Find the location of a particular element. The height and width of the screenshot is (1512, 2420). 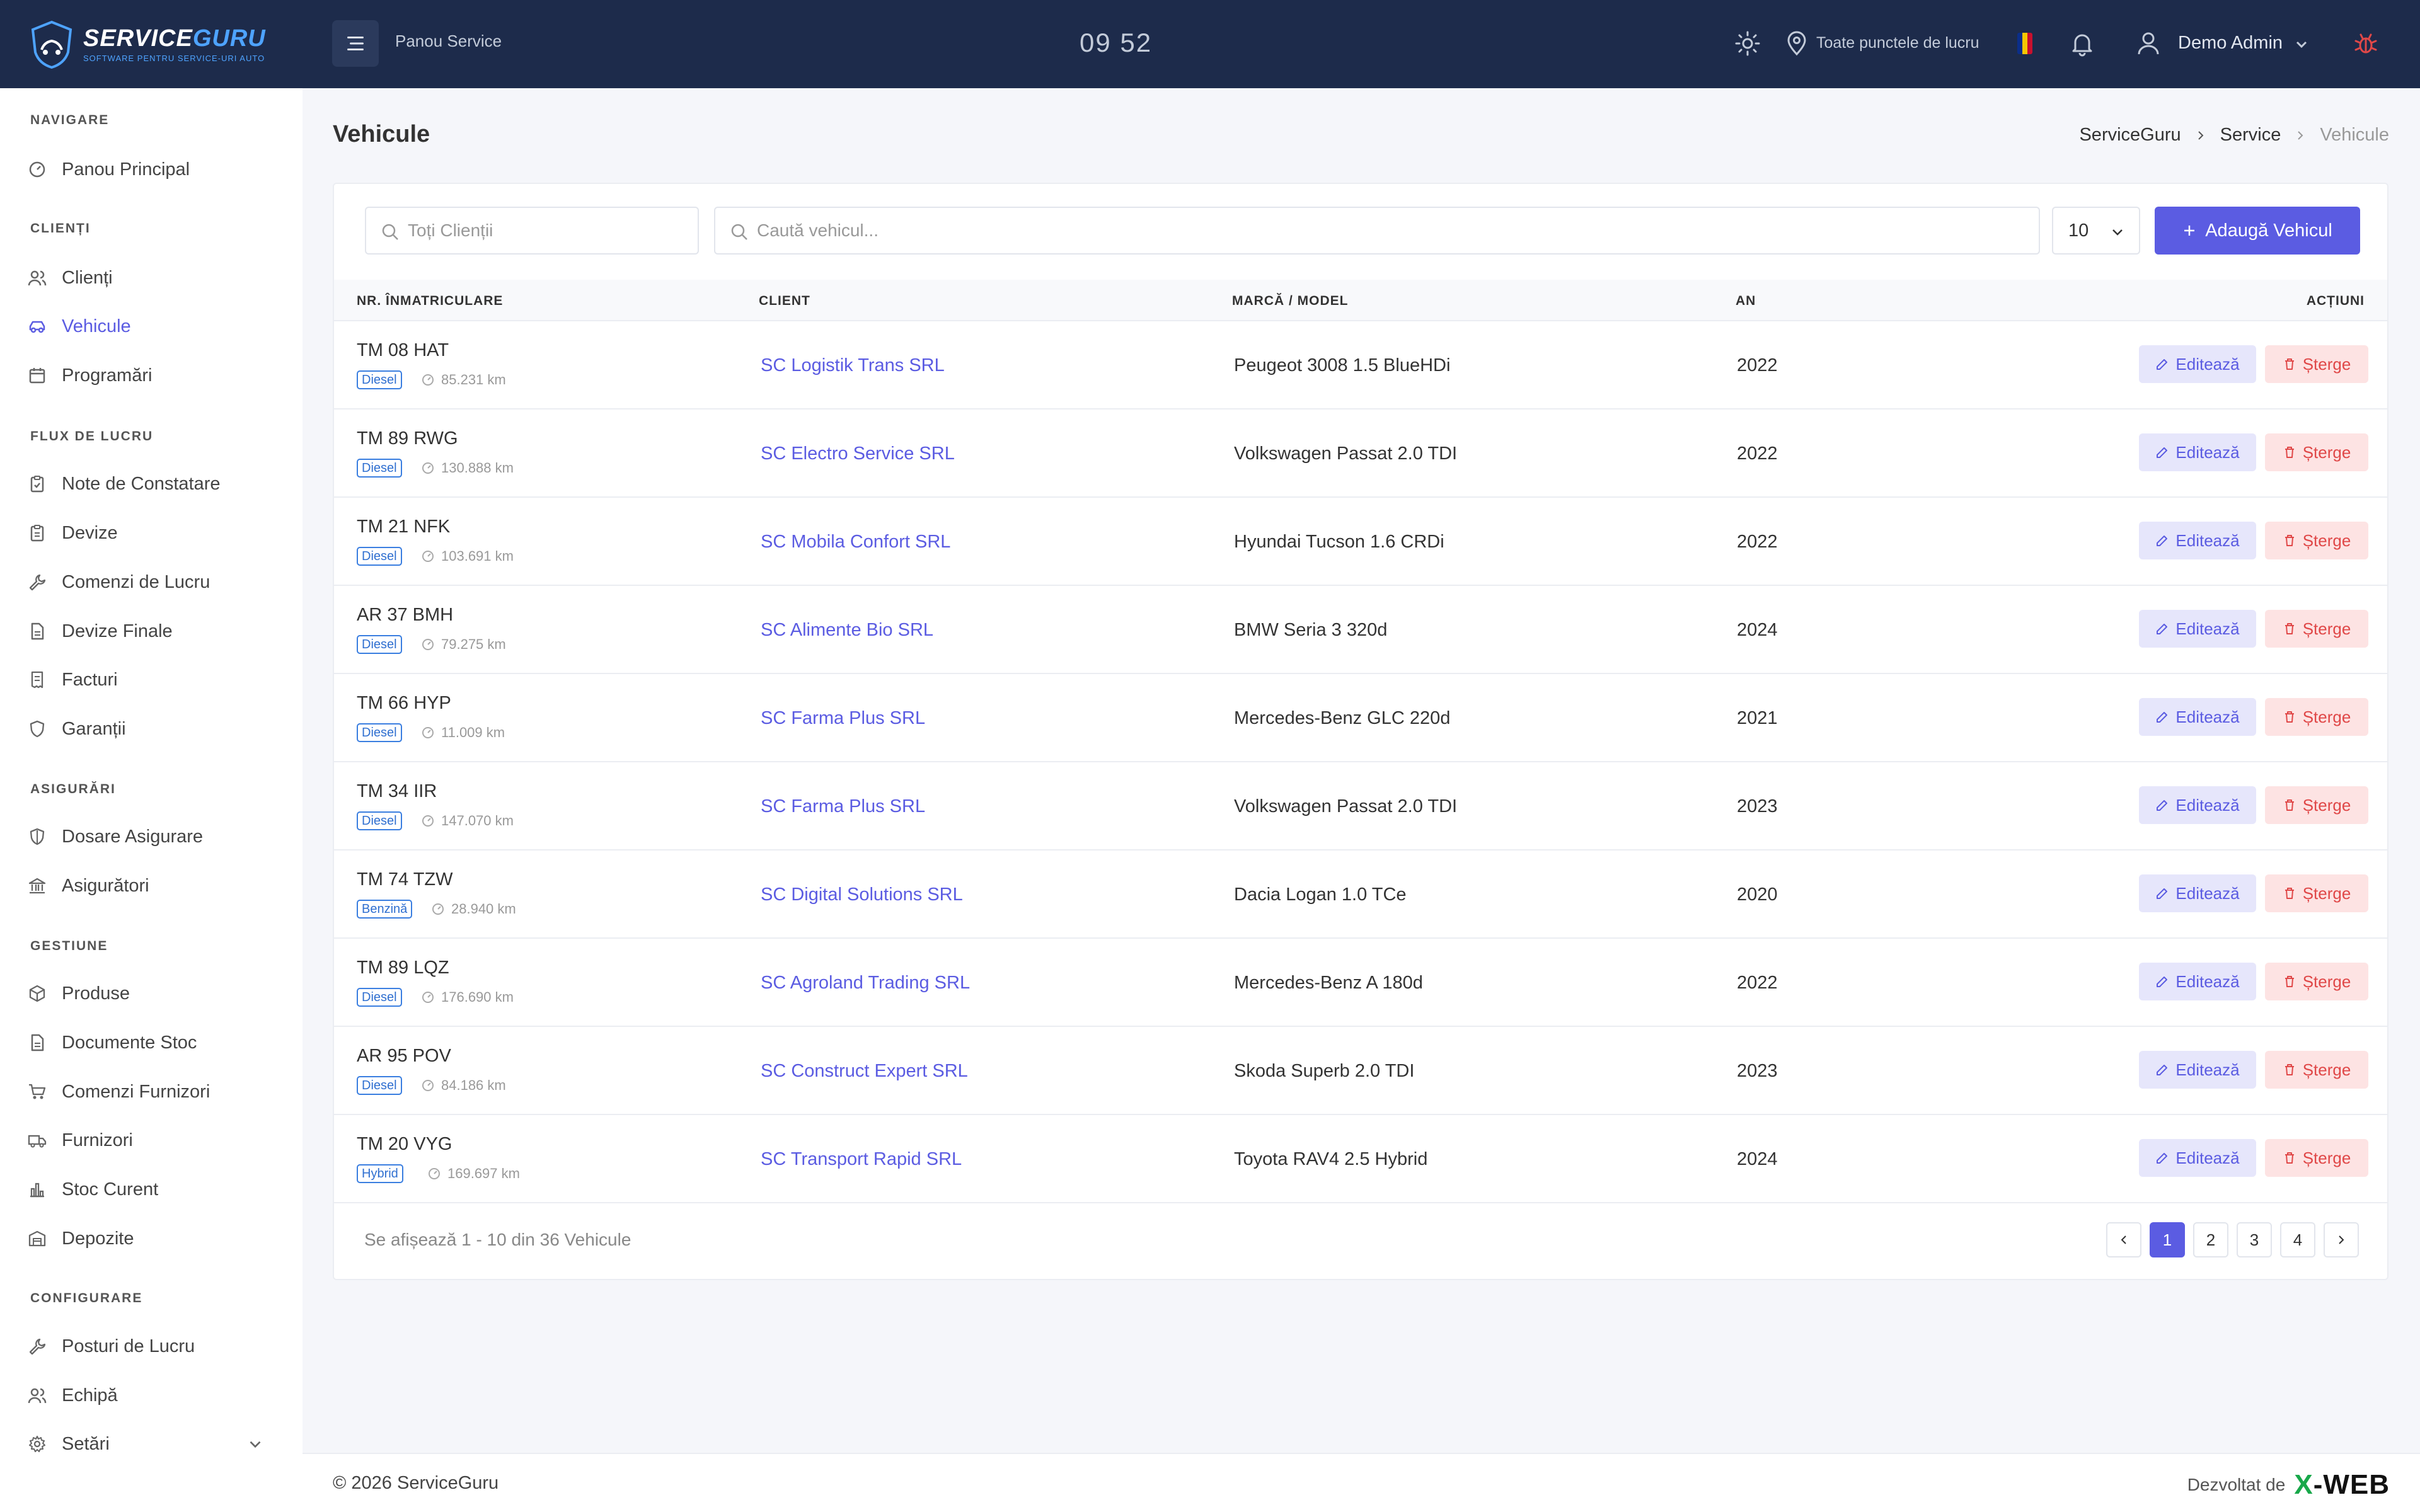

location-selector: Toate punctele de lucru is located at coordinates (1898, 43).